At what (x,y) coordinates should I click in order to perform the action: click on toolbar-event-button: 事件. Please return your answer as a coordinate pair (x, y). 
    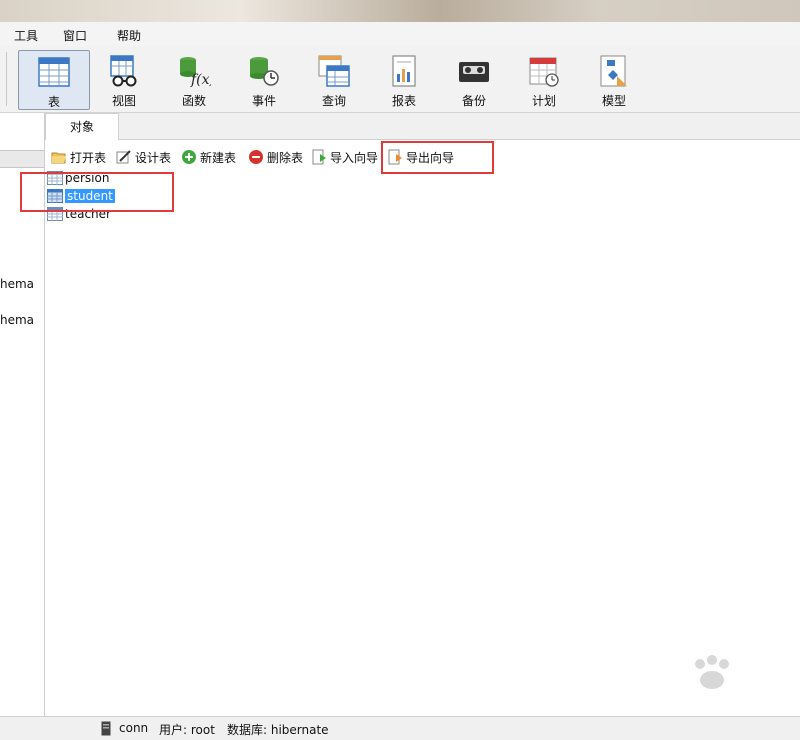
    Looking at the image, I should click on (264, 79).